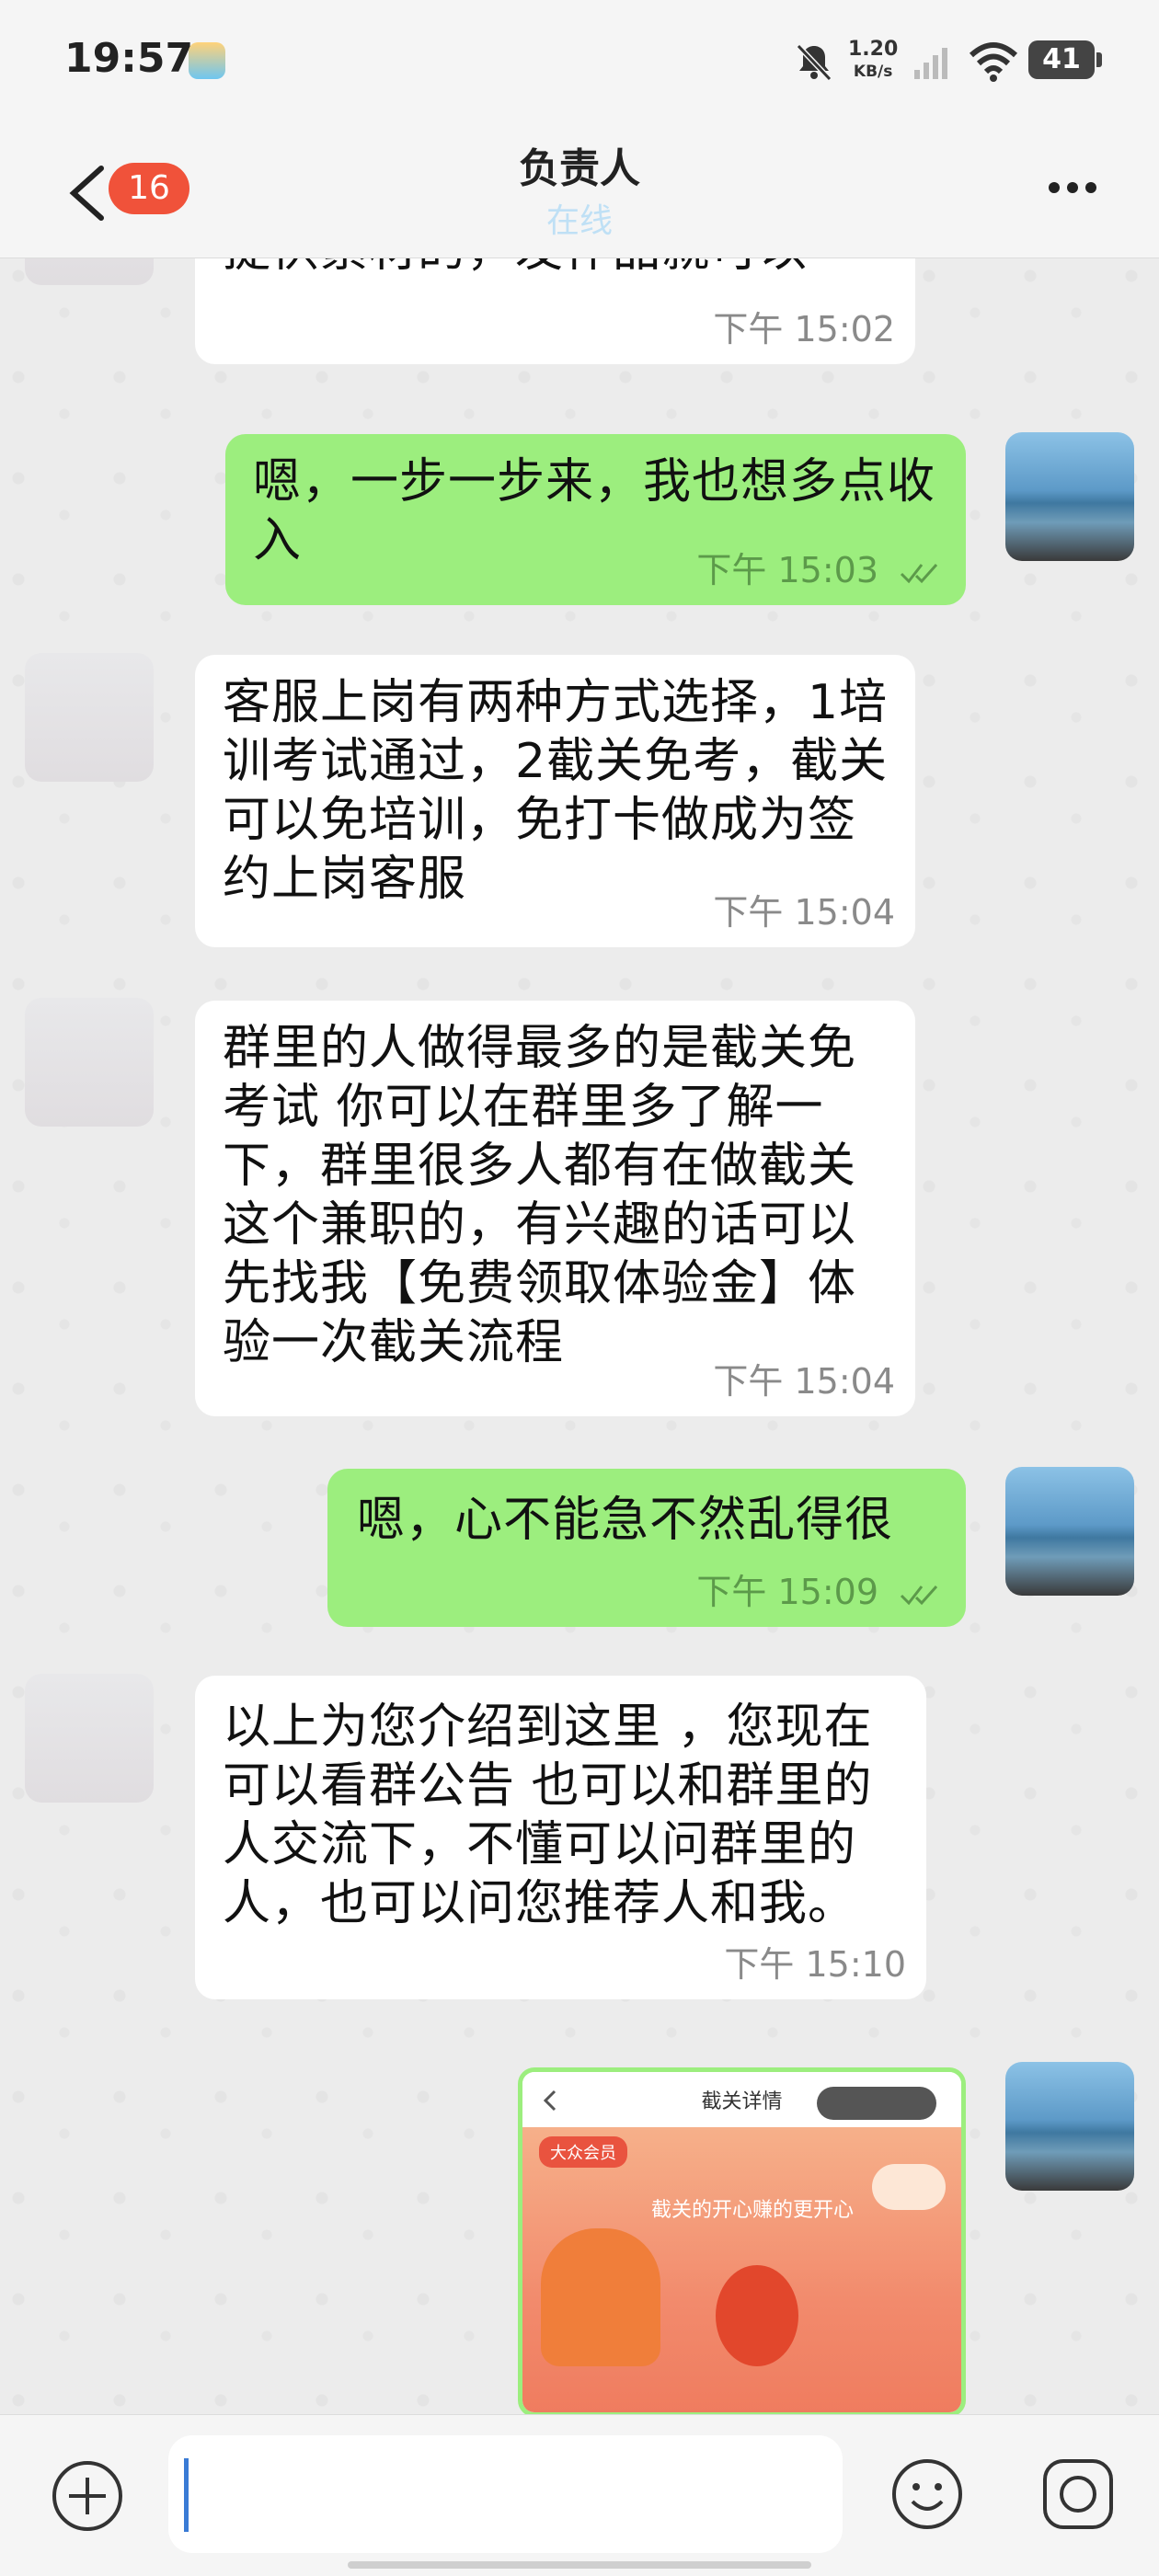 The height and width of the screenshot is (2576, 1159). Describe the element at coordinates (876, 2103) in the screenshot. I see `miniapp-capsule-icon` at that location.